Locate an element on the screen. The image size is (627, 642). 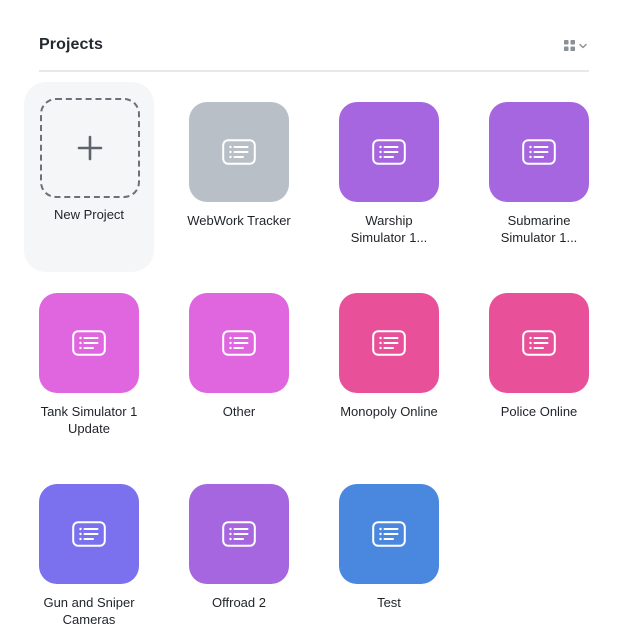
project-name: Tank Simulator 1 Update is located at coordinates (89, 420).